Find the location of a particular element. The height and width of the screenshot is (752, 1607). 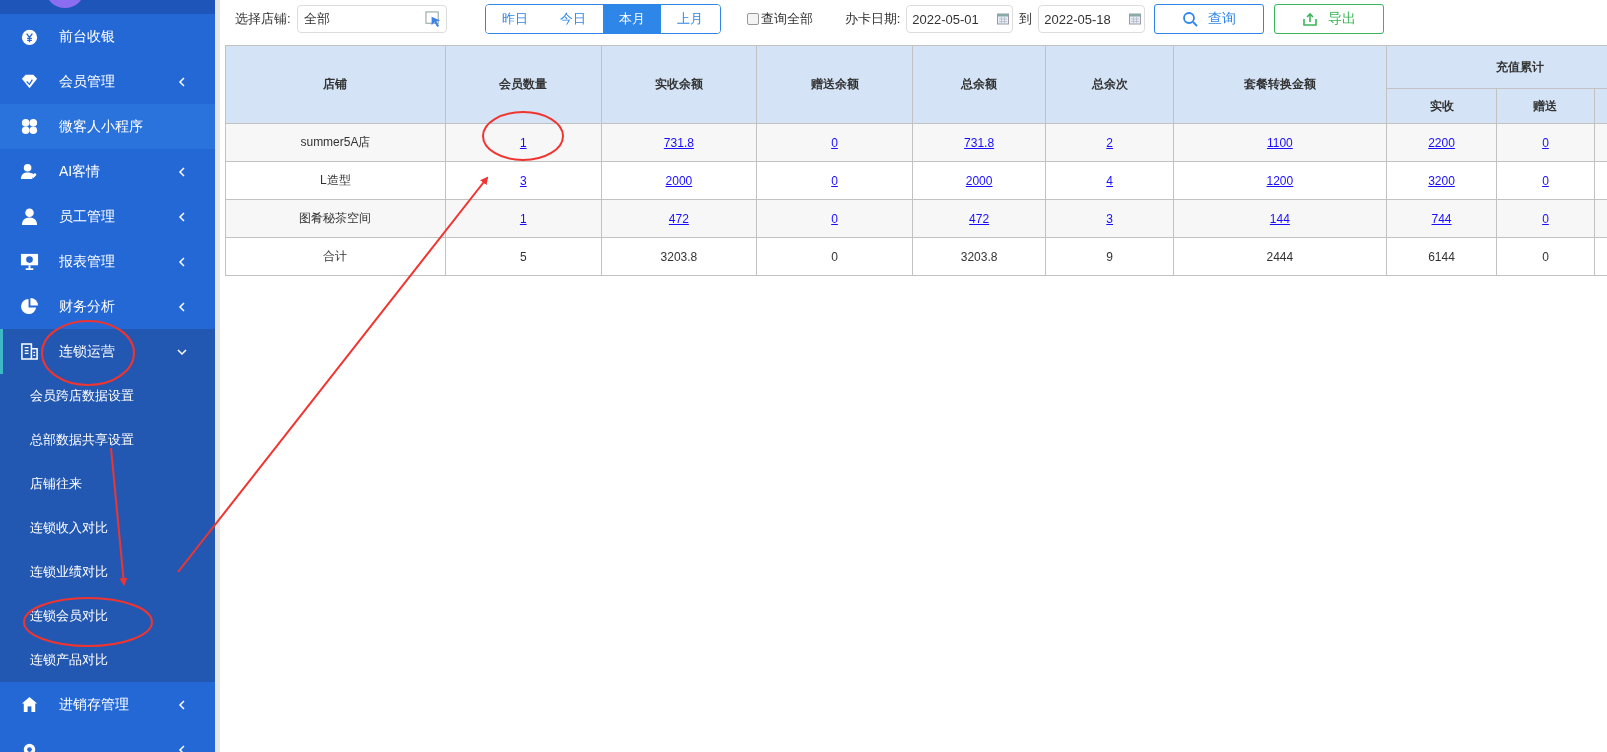

menu-item: 微客人小程序 is located at coordinates (107, 126).